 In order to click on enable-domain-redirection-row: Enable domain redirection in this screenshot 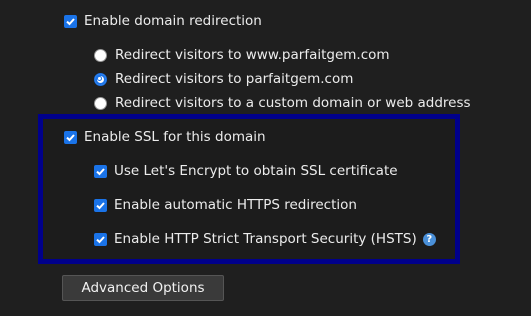, I will do `click(163, 21)`.